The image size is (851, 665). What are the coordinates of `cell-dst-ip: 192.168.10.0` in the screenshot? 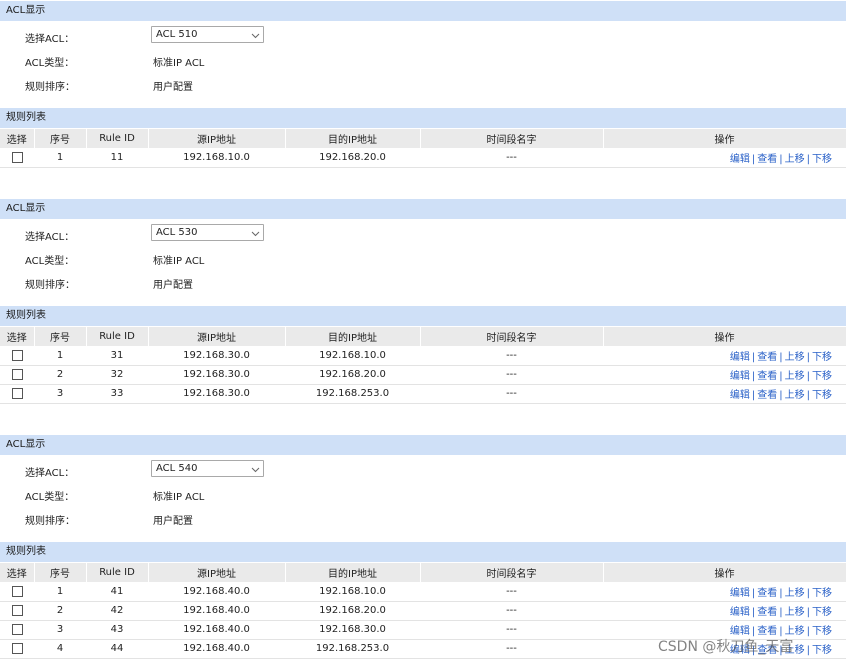 It's located at (352, 356).